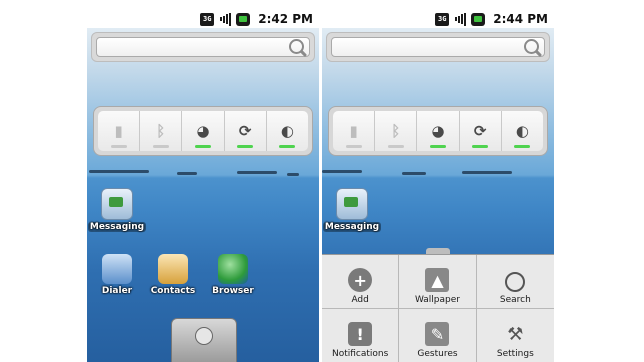 The image size is (644, 362). I want to click on settings-icon: ⚒, so click(515, 334).